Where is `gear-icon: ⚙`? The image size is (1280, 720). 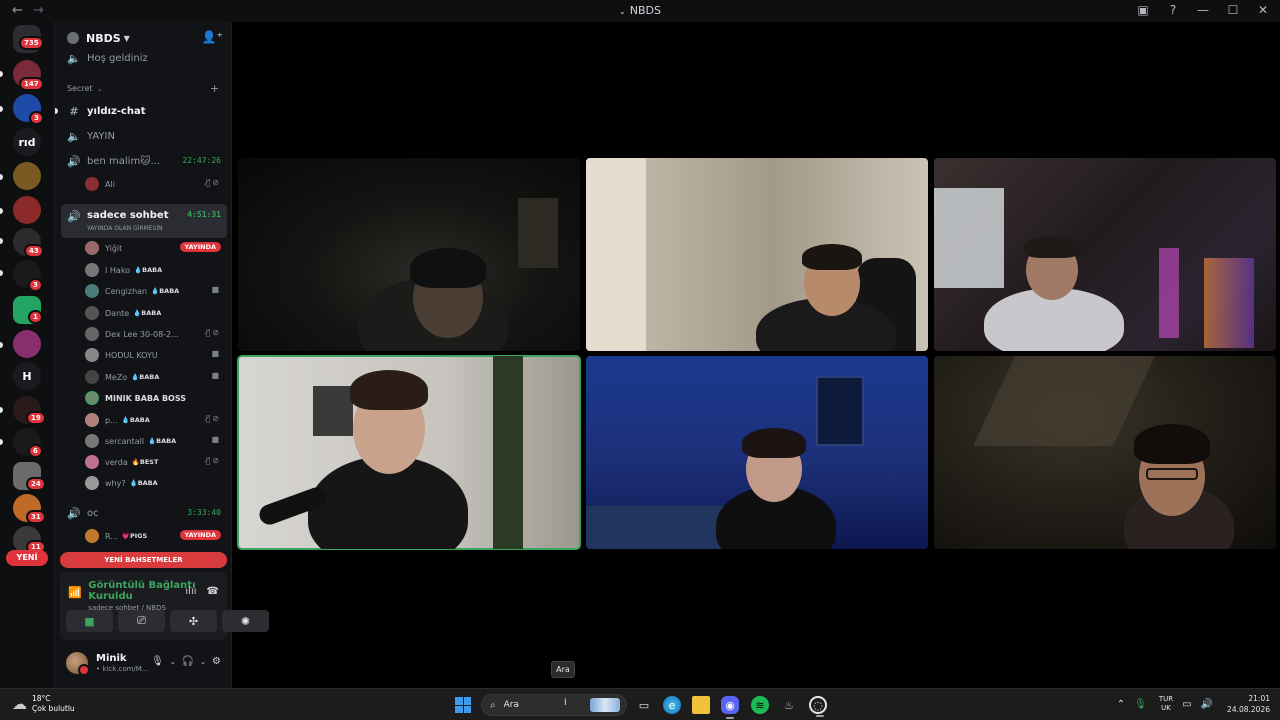
gear-icon: ⚙ is located at coordinates (216, 661).